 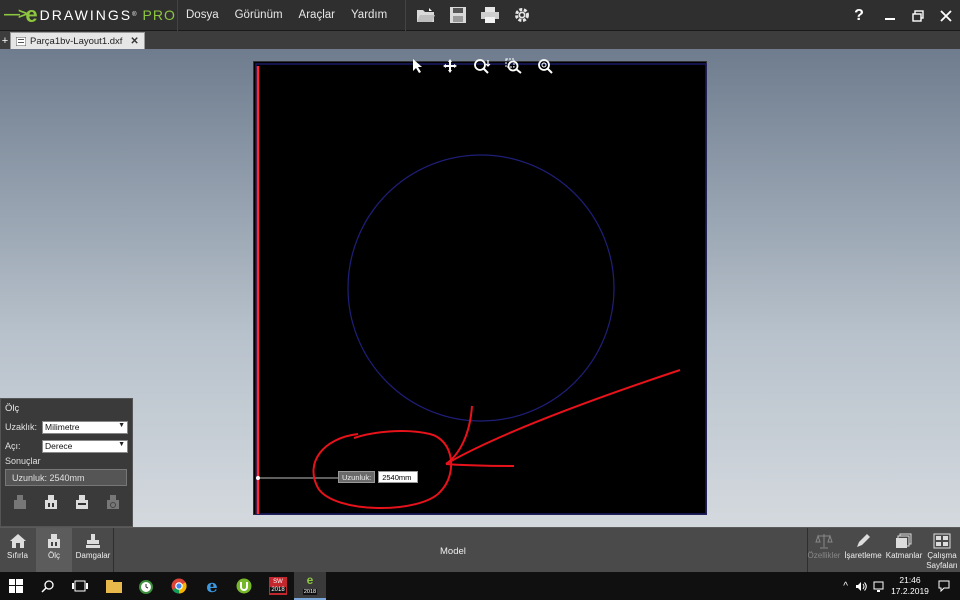 I want to click on file-explorer-icon, so click(x=114, y=586).